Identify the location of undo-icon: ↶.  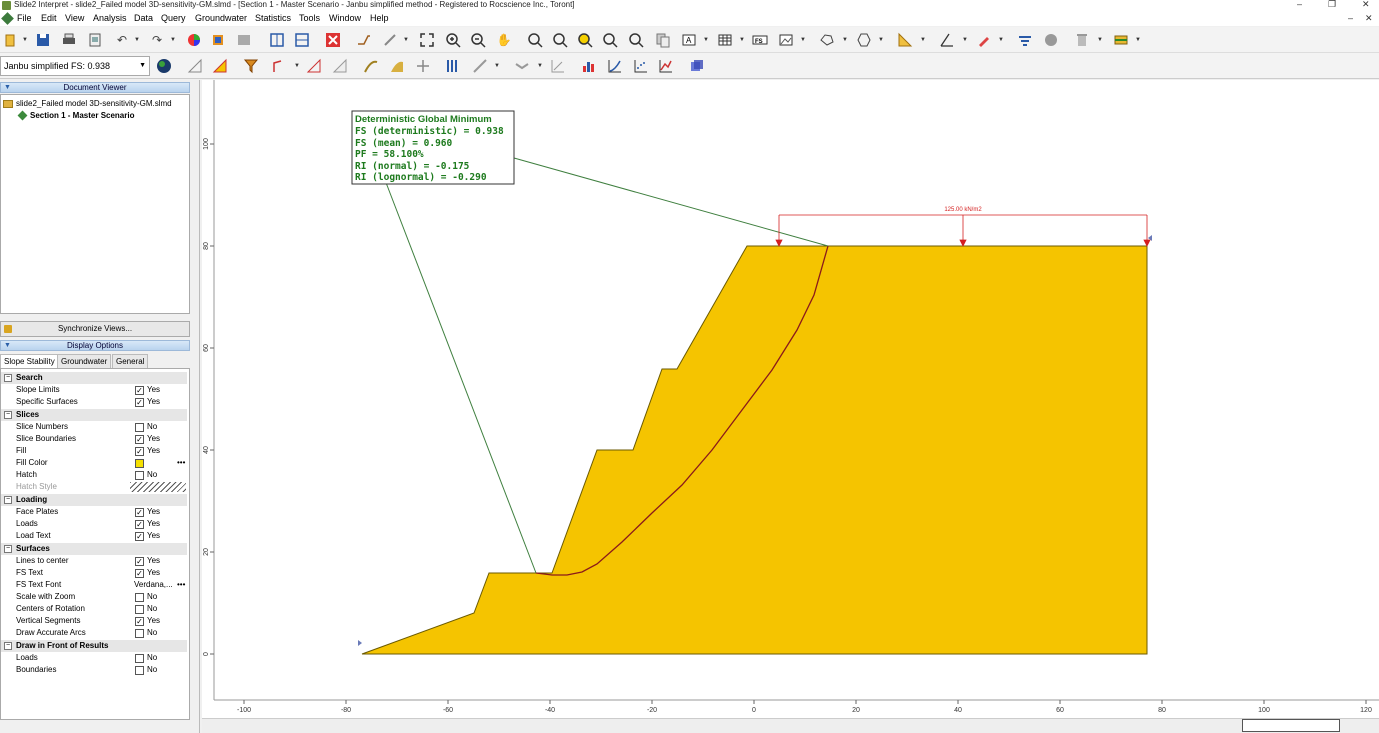
(122, 40).